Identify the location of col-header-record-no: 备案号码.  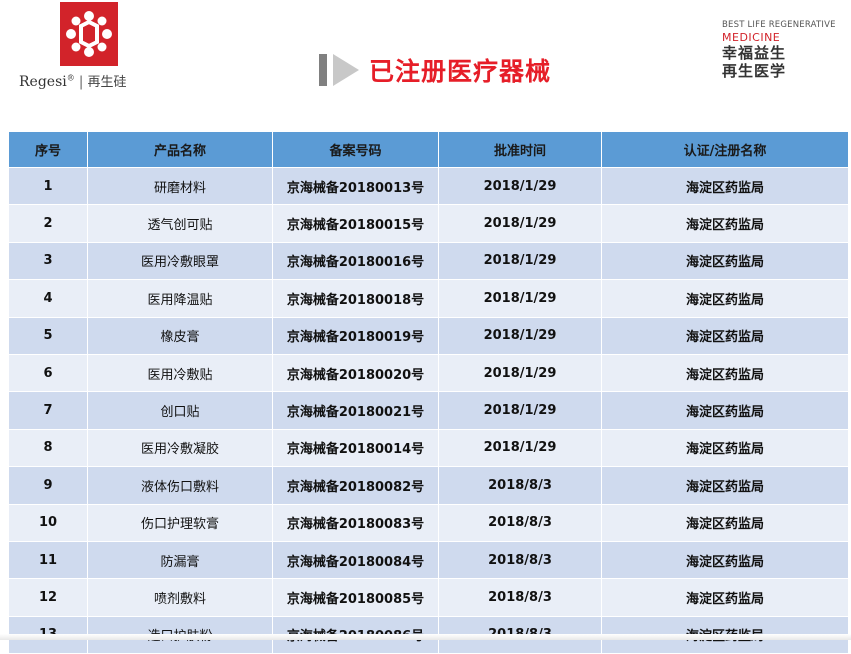
(355, 149).